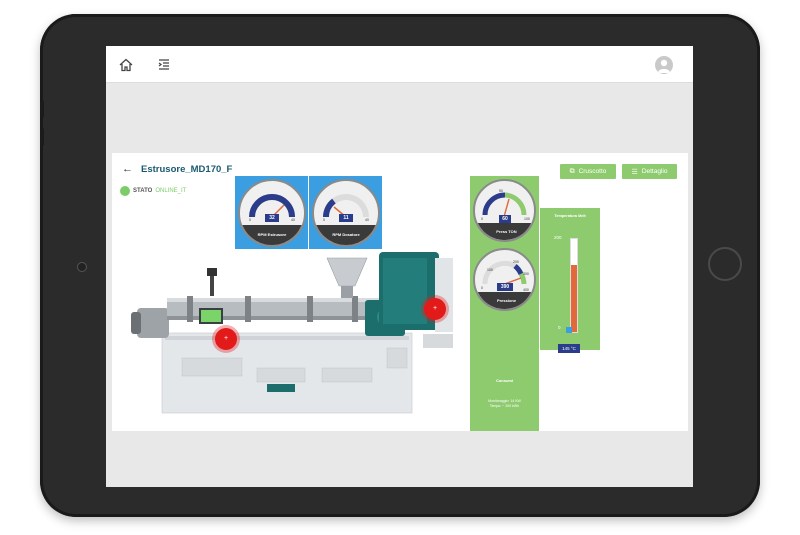  What do you see at coordinates (725, 264) in the screenshot?
I see `tablet-home-button` at bounding box center [725, 264].